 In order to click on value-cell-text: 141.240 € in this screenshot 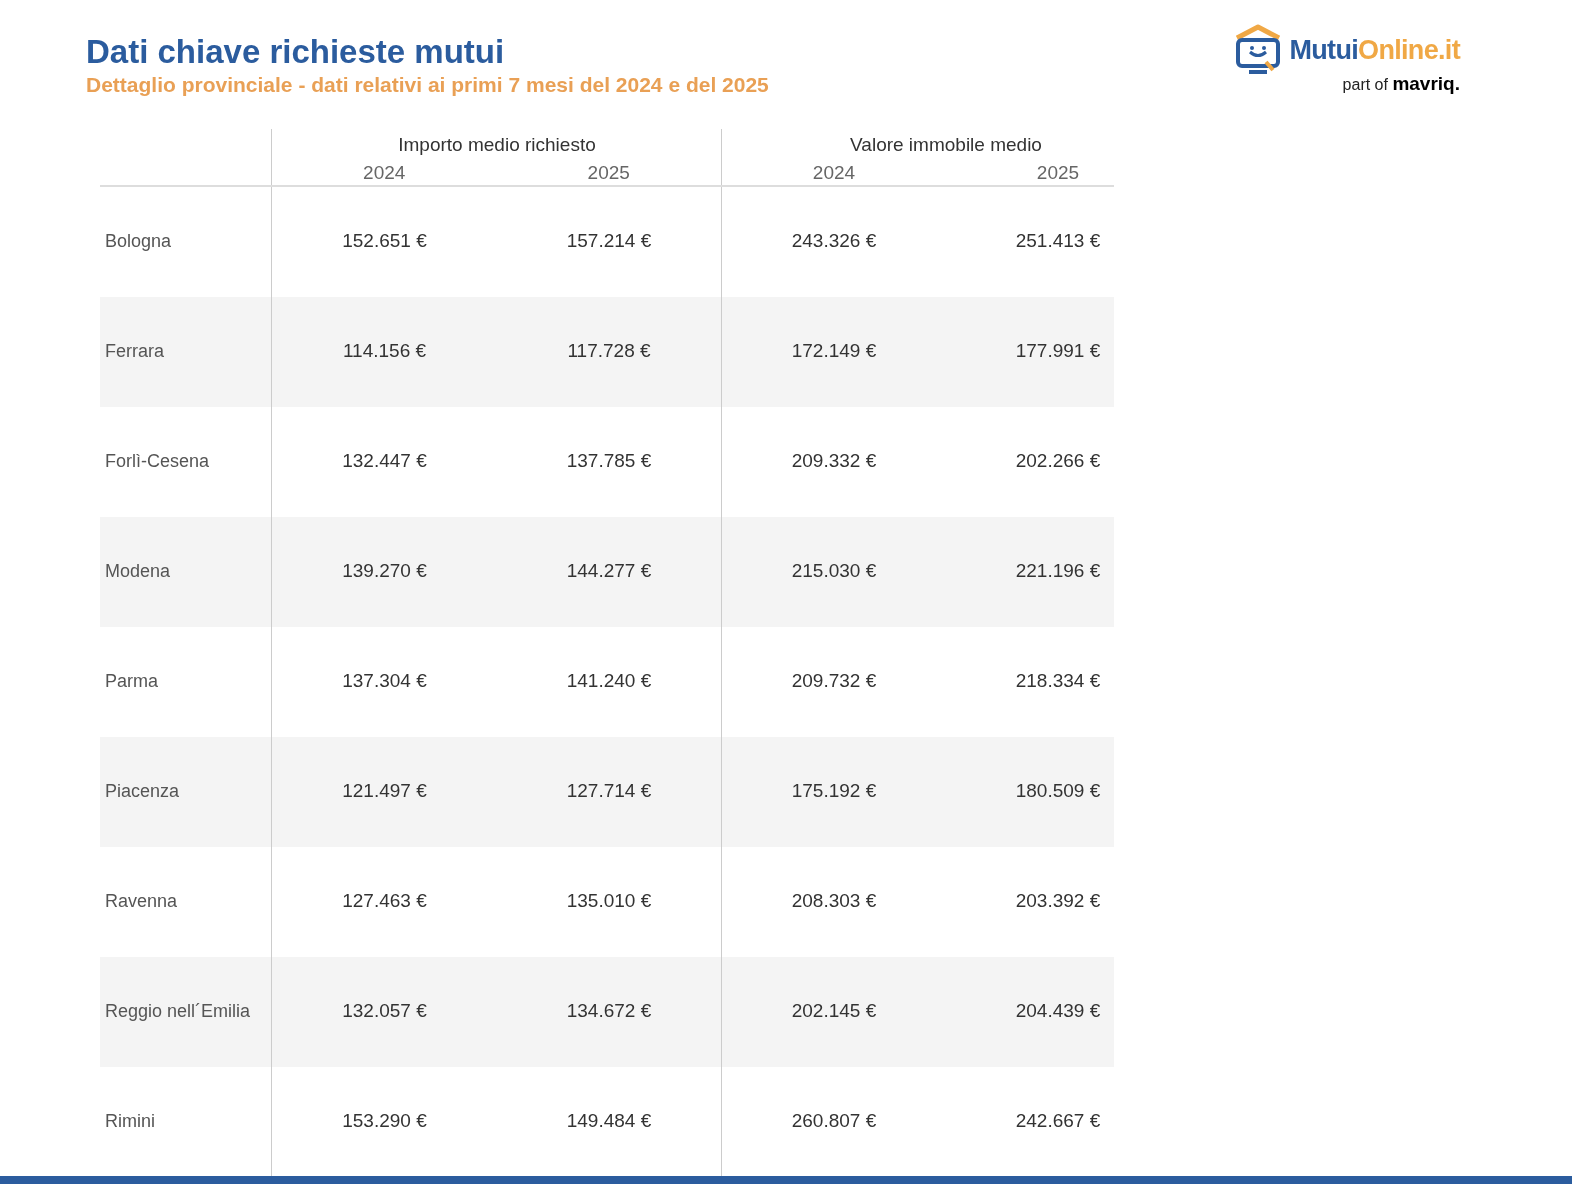, I will do `click(609, 681)`.